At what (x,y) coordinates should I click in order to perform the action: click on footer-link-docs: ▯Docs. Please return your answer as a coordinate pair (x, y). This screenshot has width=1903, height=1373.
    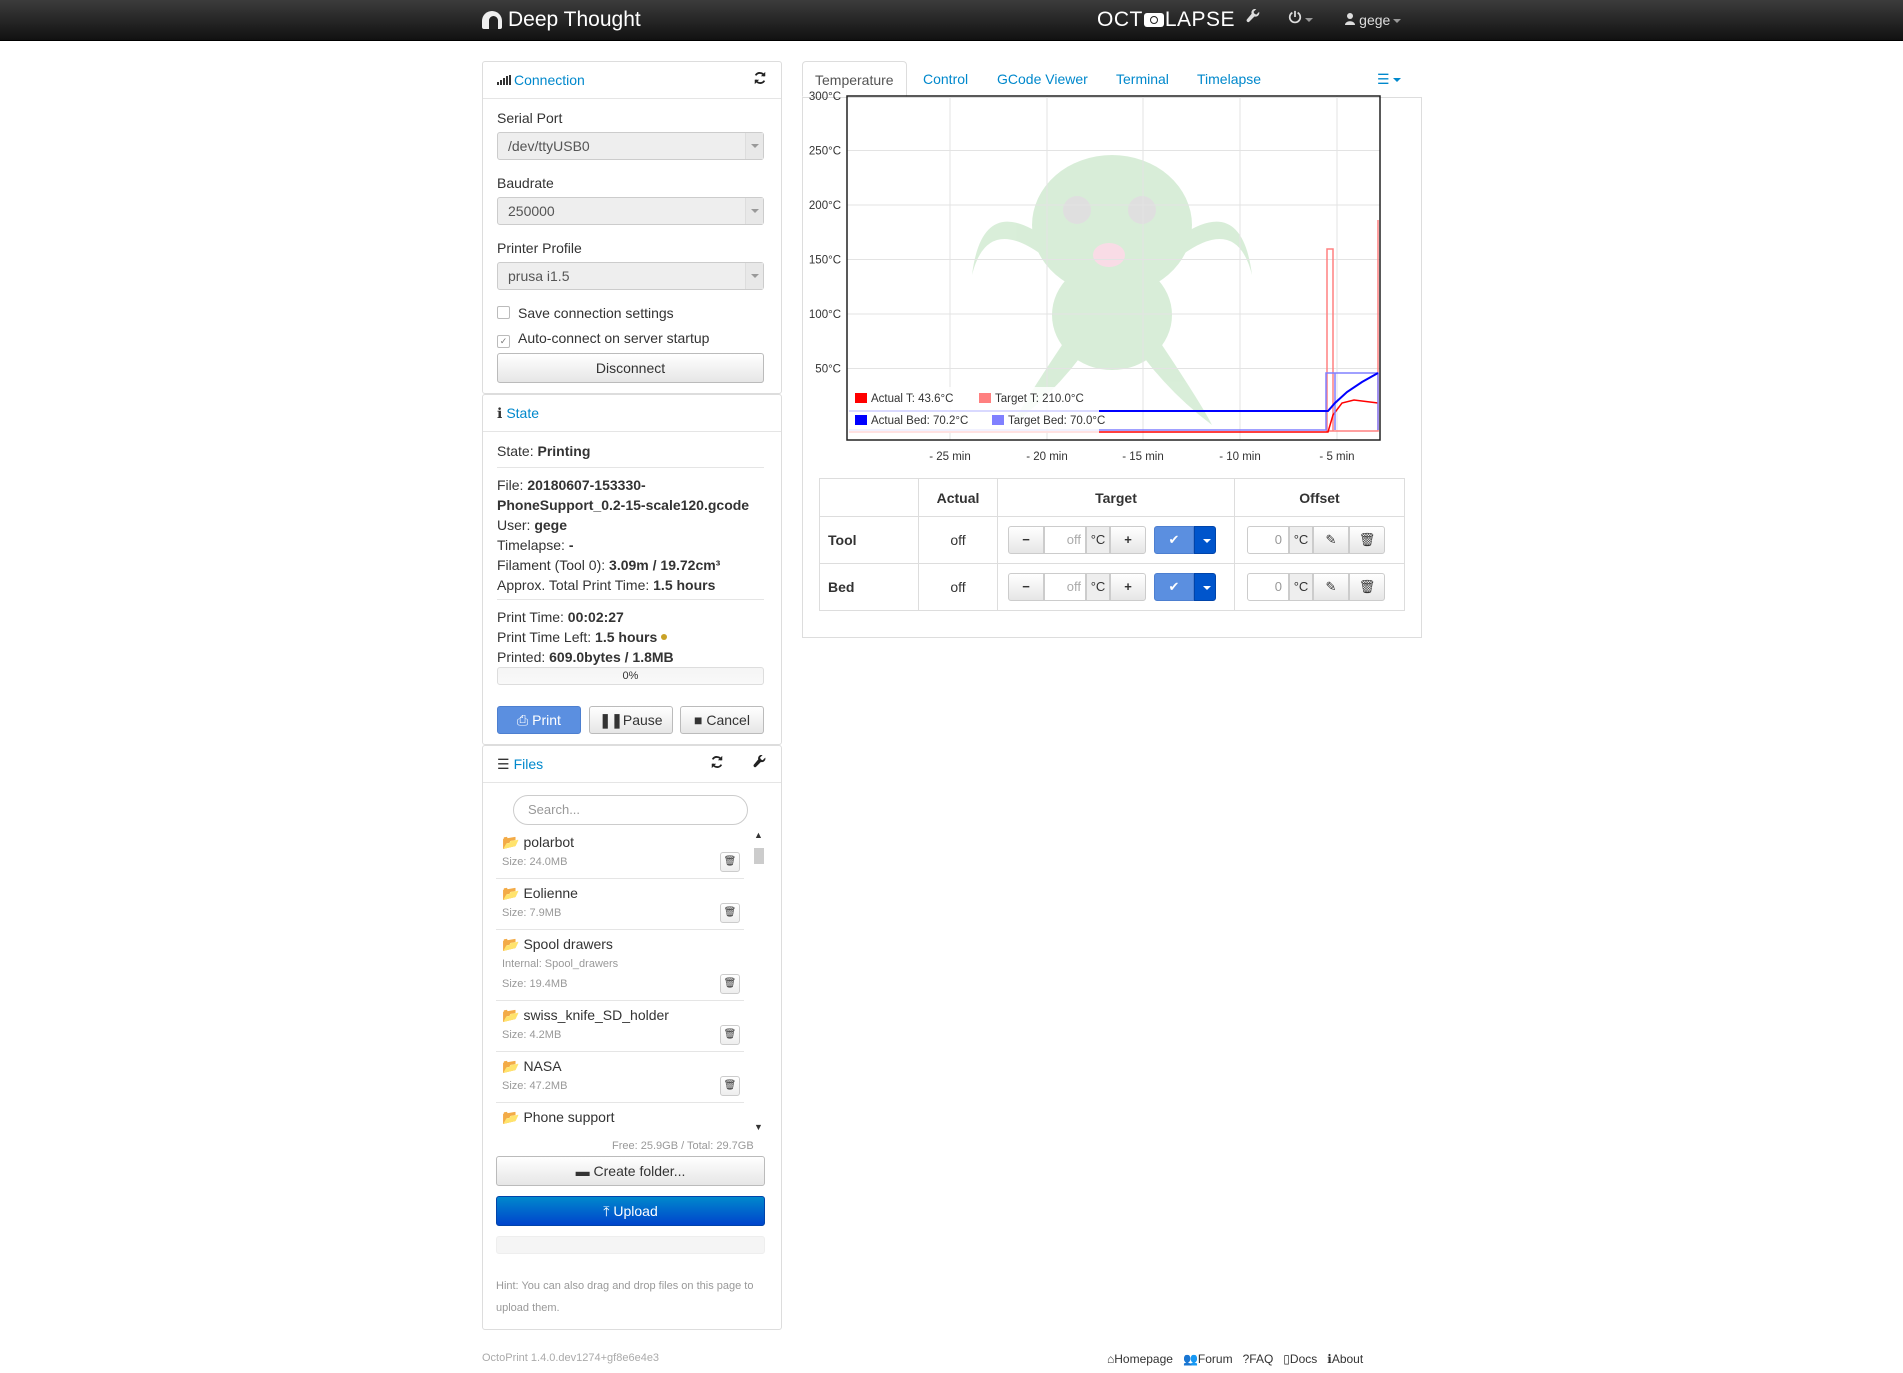
    Looking at the image, I should click on (1300, 1359).